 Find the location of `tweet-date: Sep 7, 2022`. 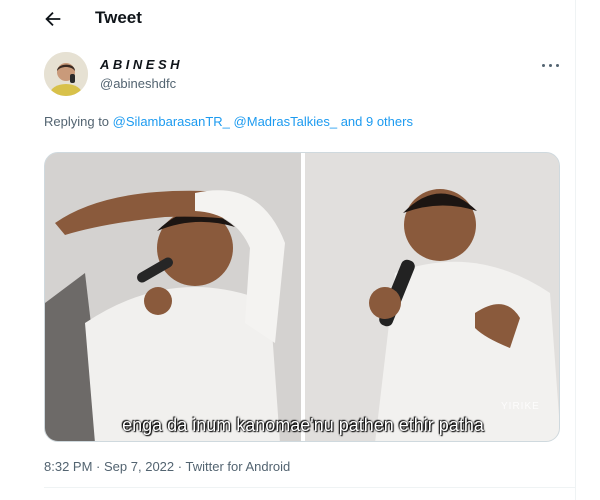

tweet-date: Sep 7, 2022 is located at coordinates (139, 466).